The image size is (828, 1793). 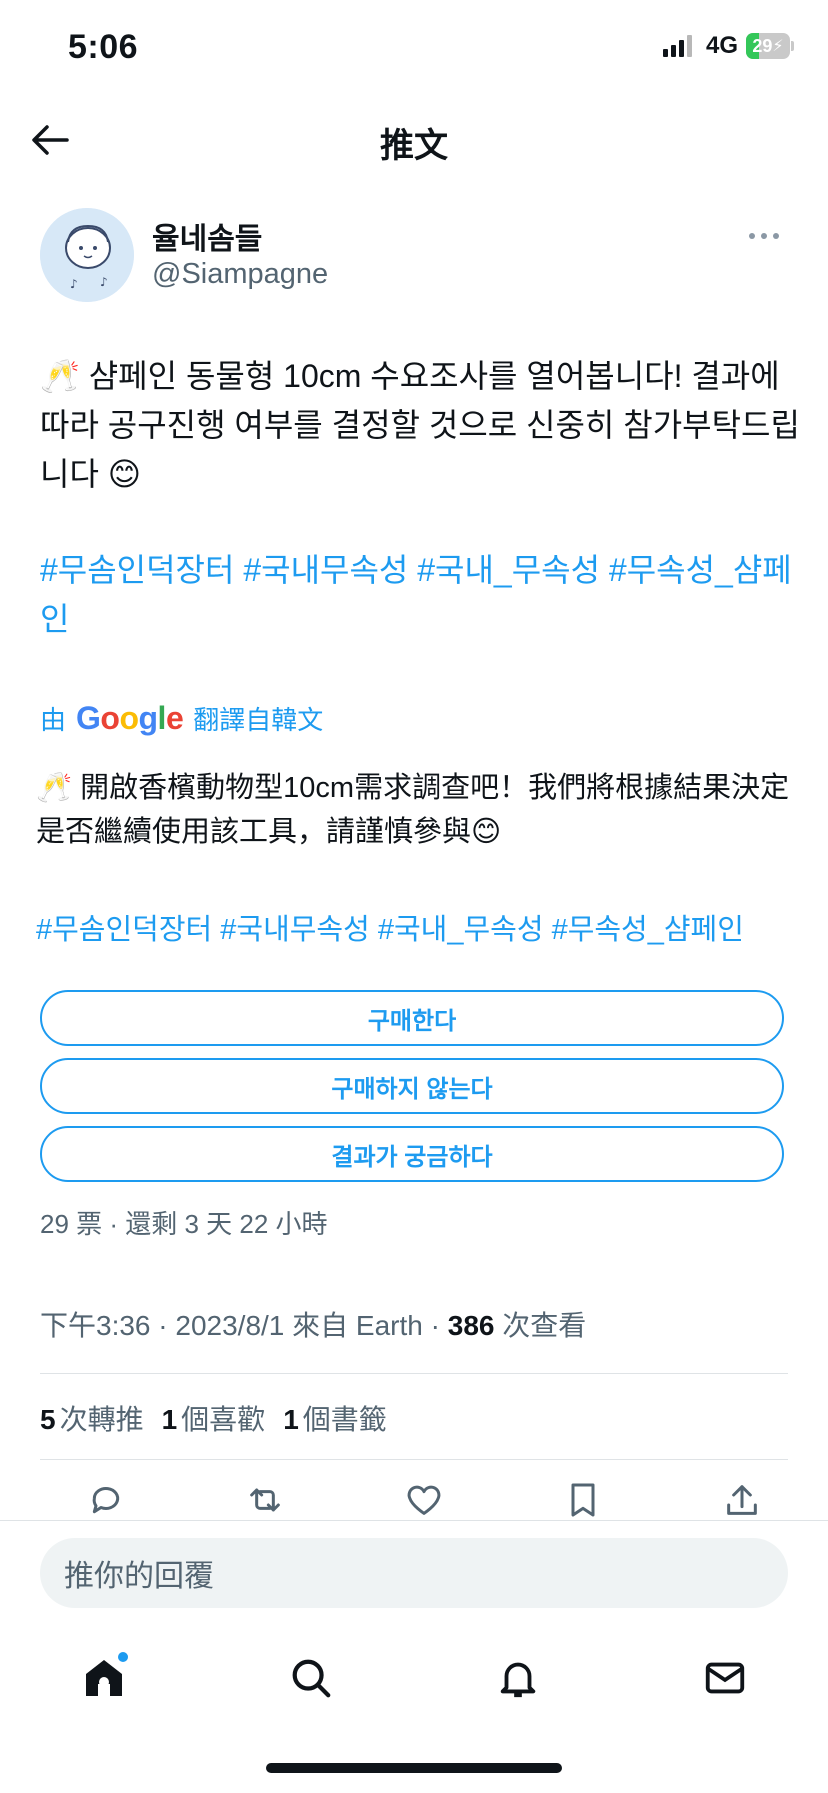 I want to click on avatar-illustration-icon: ♪ ♪, so click(x=87, y=255).